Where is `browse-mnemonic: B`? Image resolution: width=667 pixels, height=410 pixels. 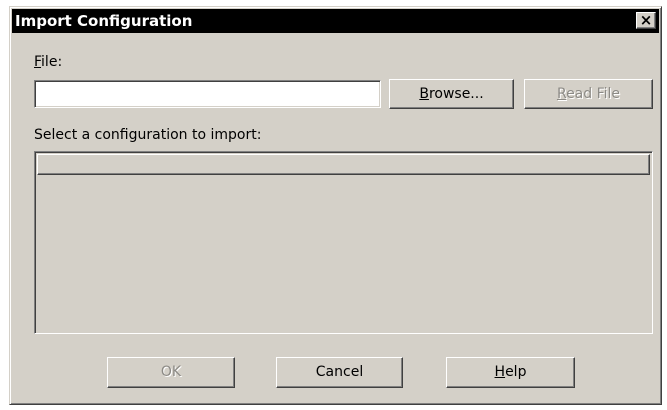
browse-mnemonic: B is located at coordinates (424, 94).